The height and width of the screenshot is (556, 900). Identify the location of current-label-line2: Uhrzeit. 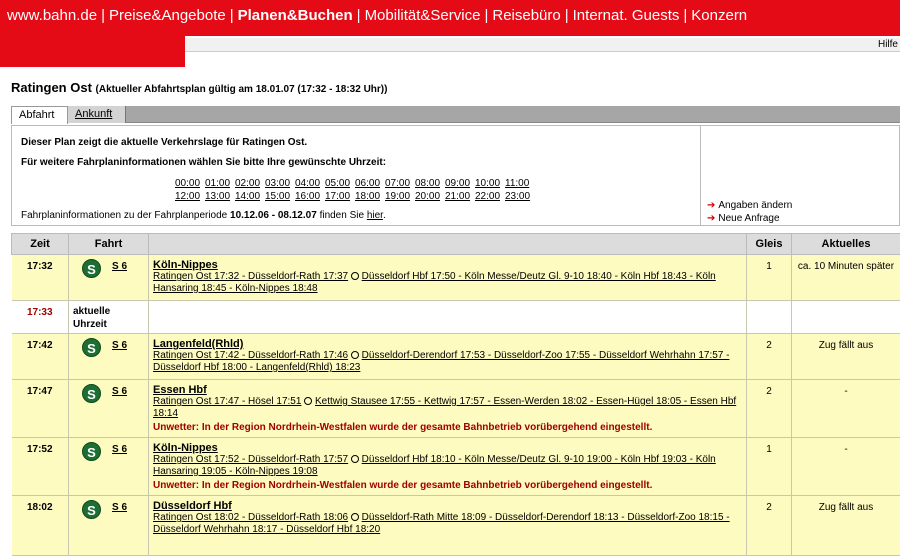
(108, 324).